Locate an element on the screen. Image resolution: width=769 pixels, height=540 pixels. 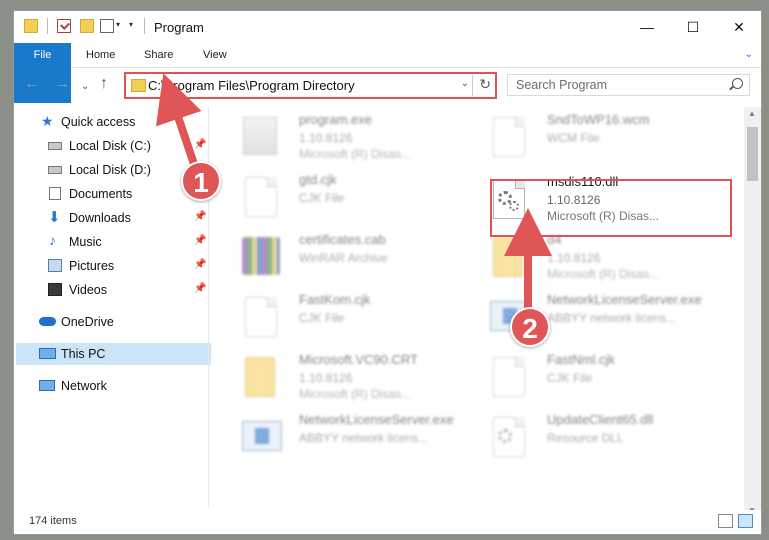
callout-step-1: 1 is located at coordinates (201, 181).